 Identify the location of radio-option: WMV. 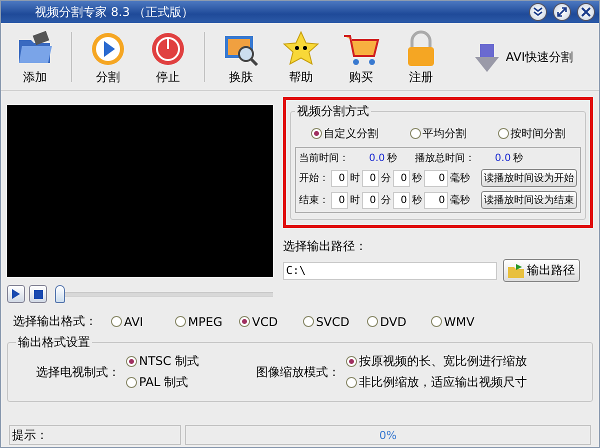
(463, 321).